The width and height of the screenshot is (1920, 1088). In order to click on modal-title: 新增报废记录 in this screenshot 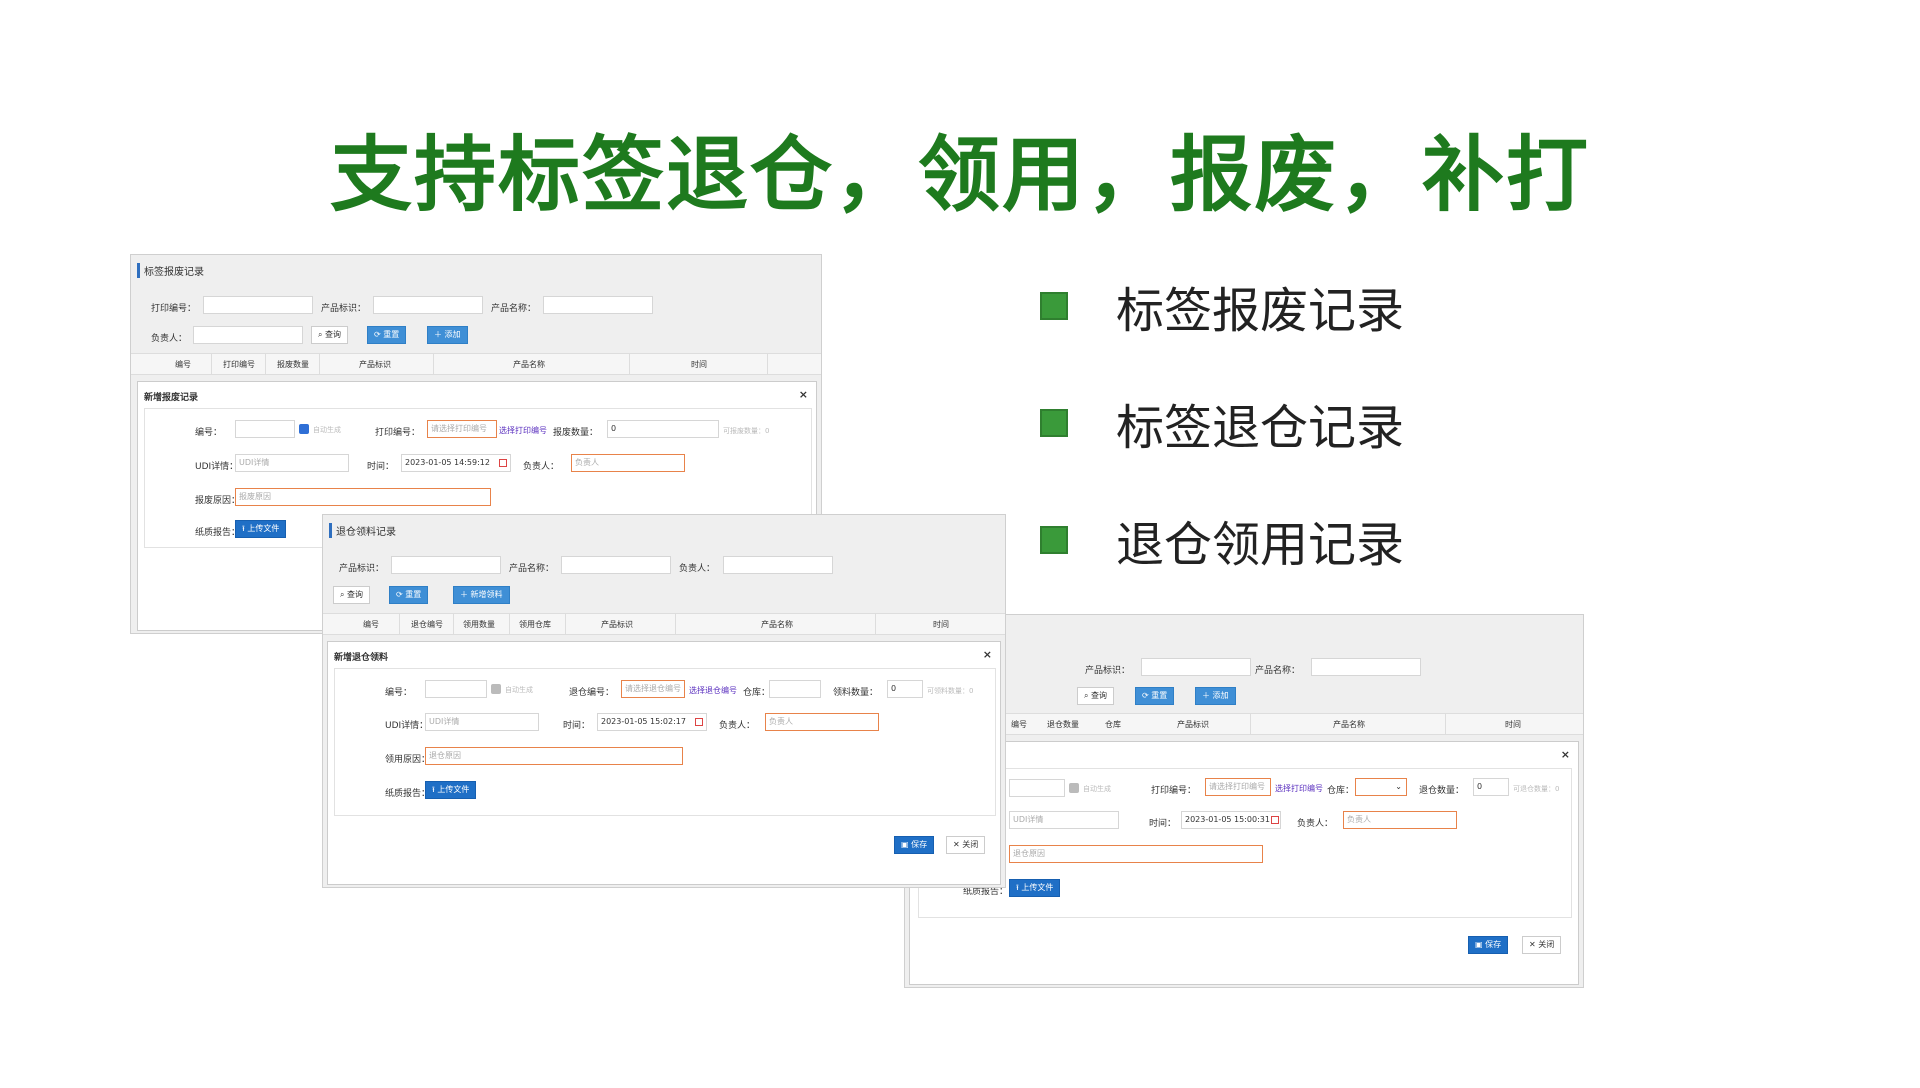, I will do `click(171, 398)`.